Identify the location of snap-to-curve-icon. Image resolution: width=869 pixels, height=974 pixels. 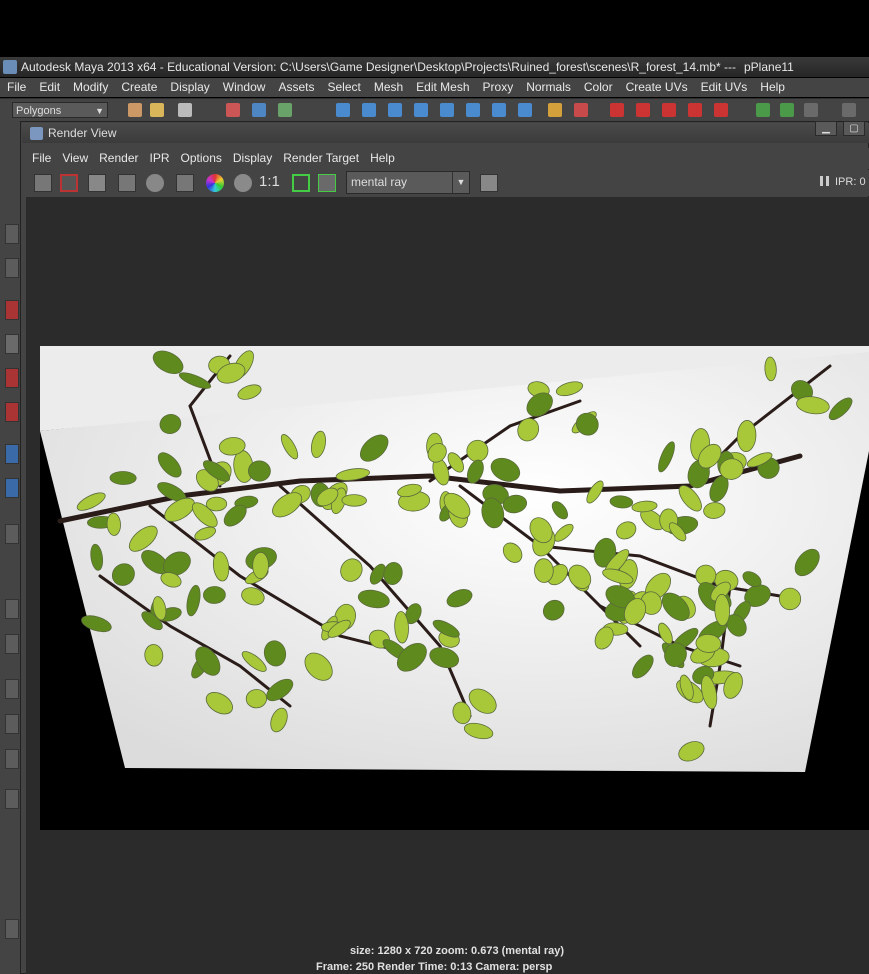
(643, 110).